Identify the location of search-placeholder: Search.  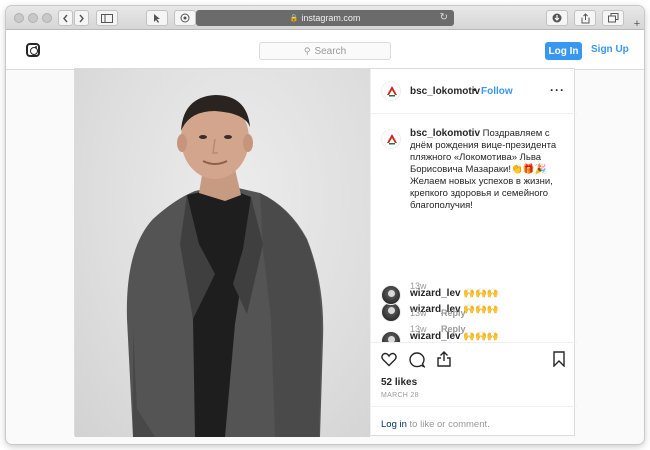
(330, 51).